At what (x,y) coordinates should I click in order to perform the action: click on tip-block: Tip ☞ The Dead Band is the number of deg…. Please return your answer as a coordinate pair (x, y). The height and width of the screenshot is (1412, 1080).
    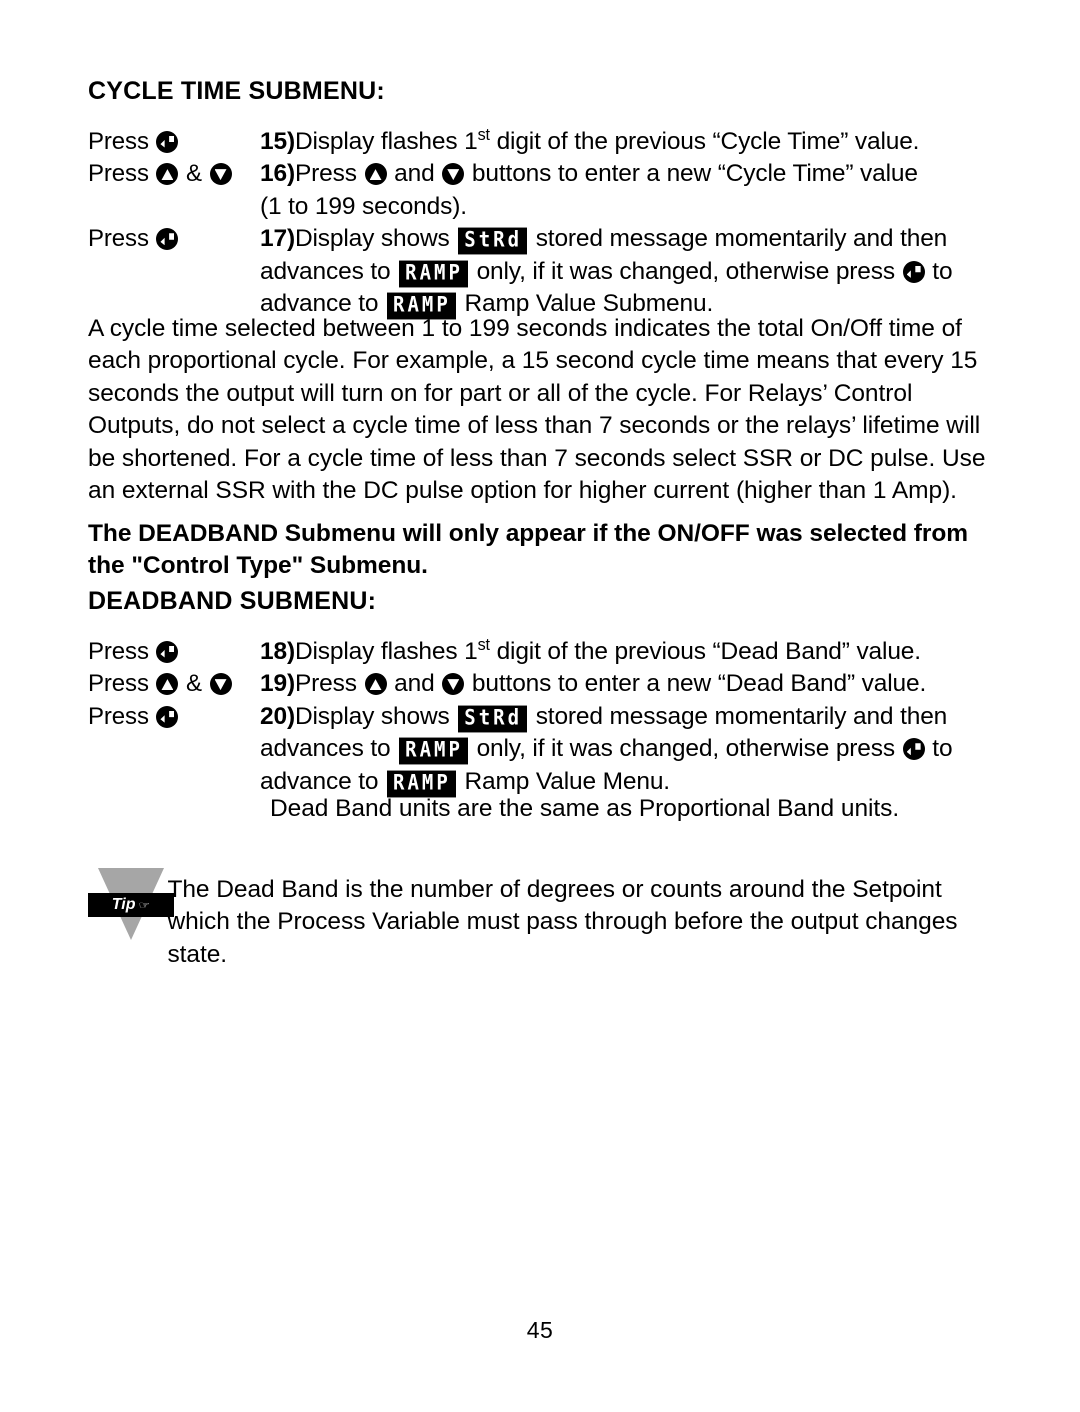
    Looking at the image, I should click on (544, 919).